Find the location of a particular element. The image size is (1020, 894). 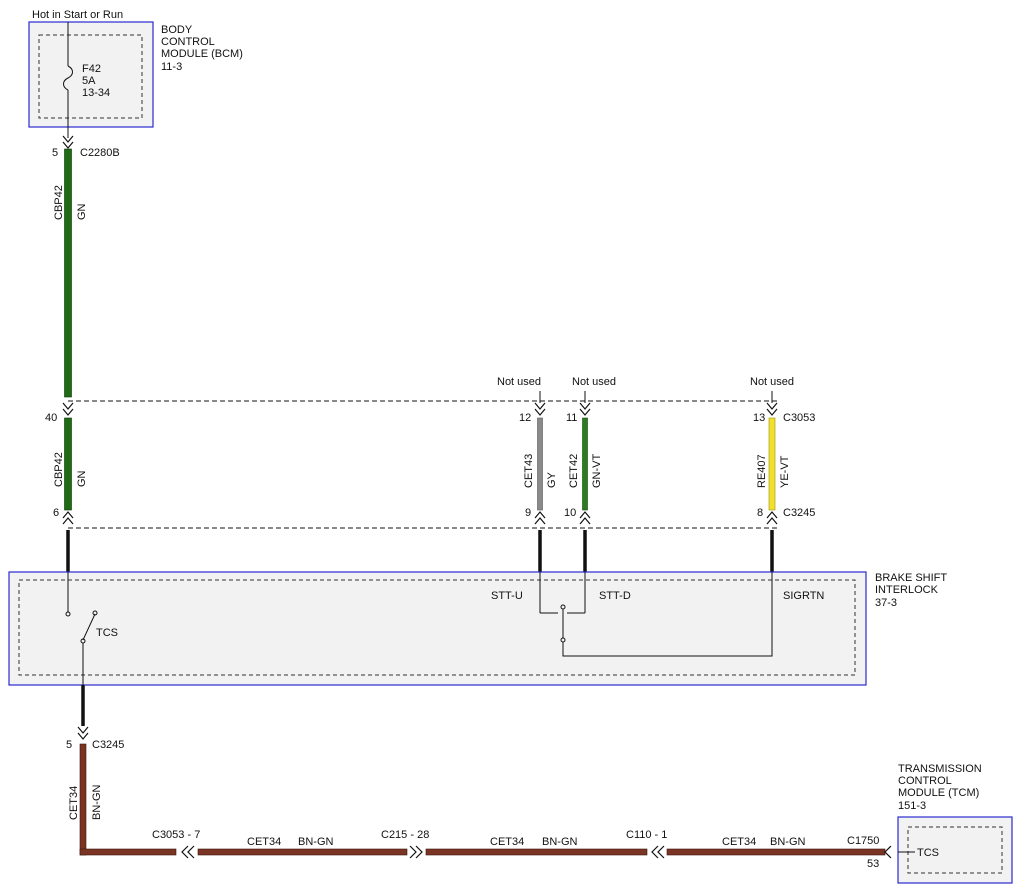

c3245-id: C3245 is located at coordinates (799, 513).